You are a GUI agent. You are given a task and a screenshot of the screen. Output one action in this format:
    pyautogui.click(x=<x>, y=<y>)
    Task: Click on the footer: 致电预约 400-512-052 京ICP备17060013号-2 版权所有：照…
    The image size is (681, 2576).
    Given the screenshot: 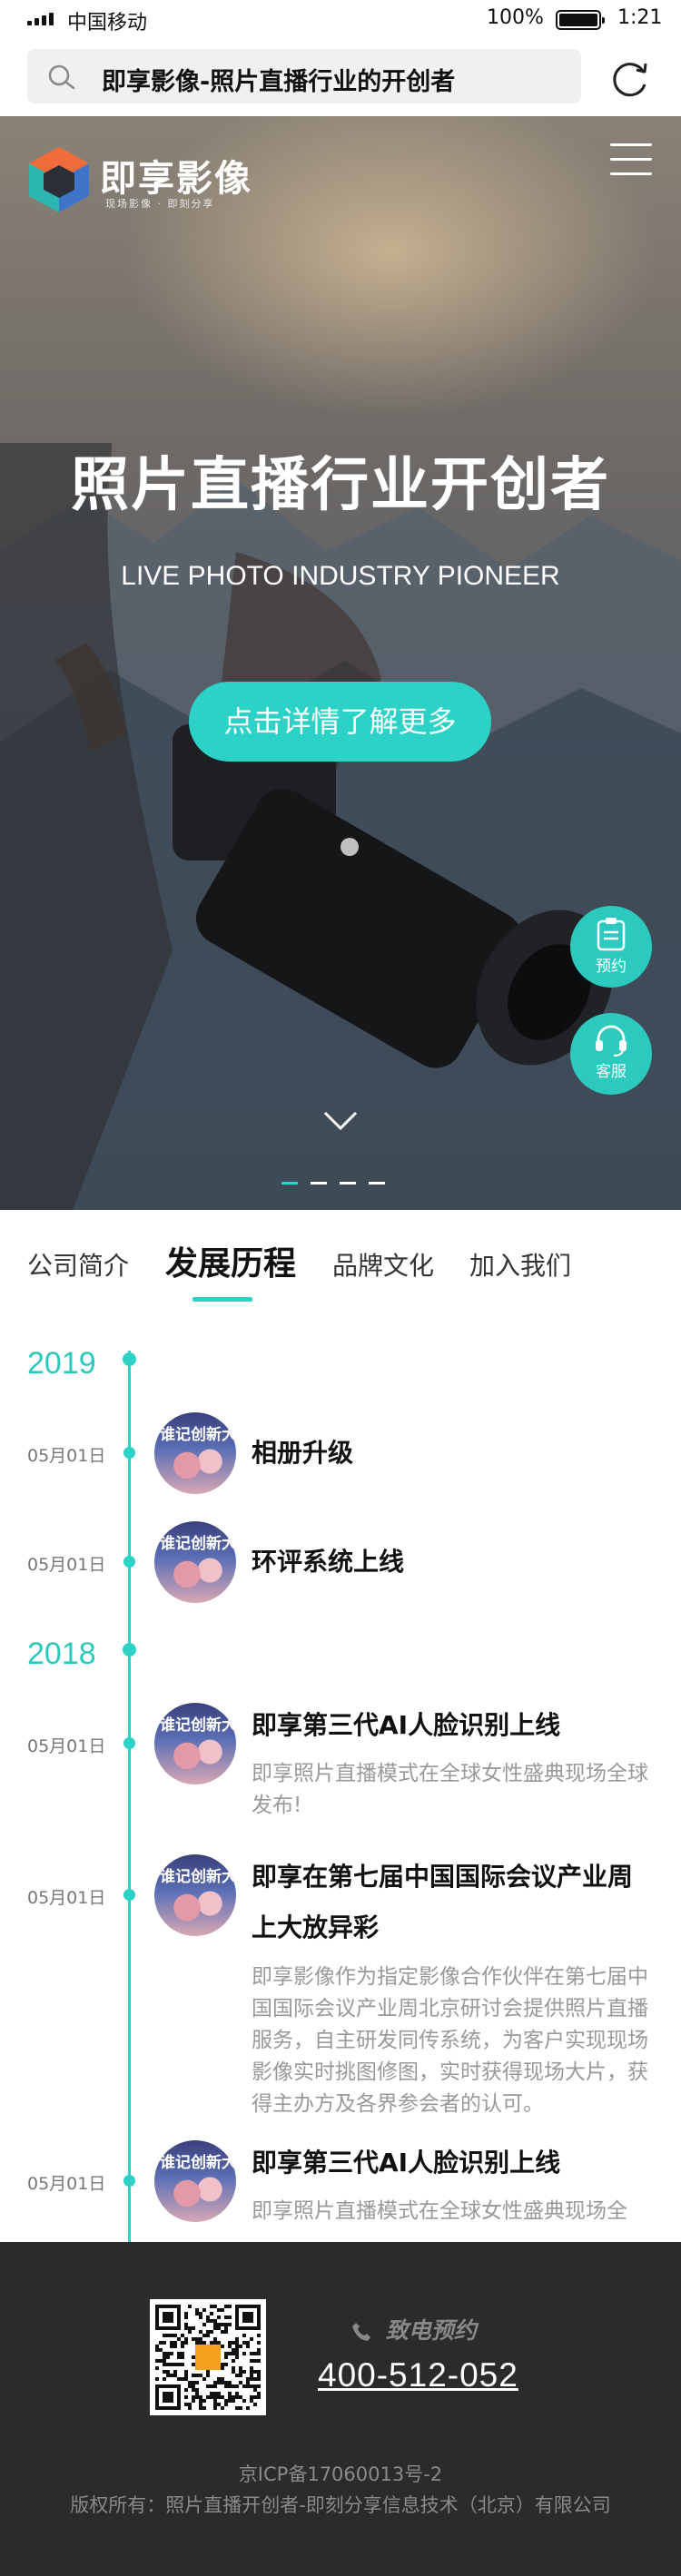 What is the action you would take?
    pyautogui.click(x=340, y=2409)
    